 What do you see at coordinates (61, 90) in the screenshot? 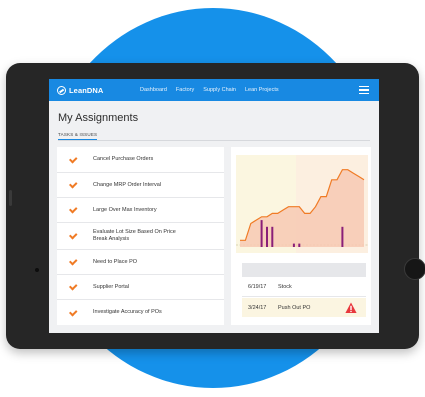
I see `logo-icon` at bounding box center [61, 90].